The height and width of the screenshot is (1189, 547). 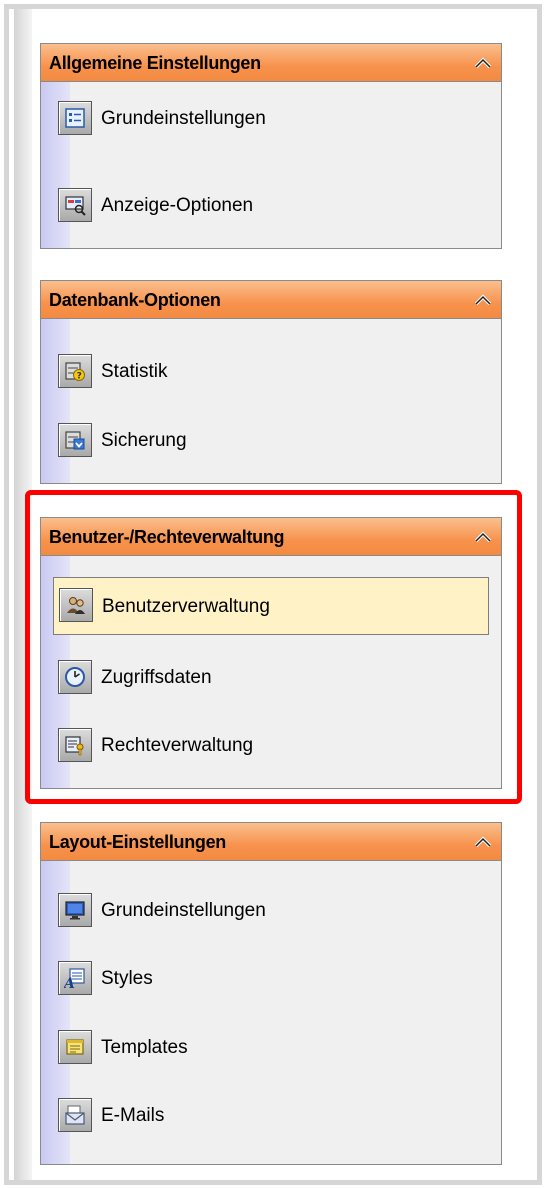 I want to click on nav-item-label: Statistik, so click(x=134, y=371).